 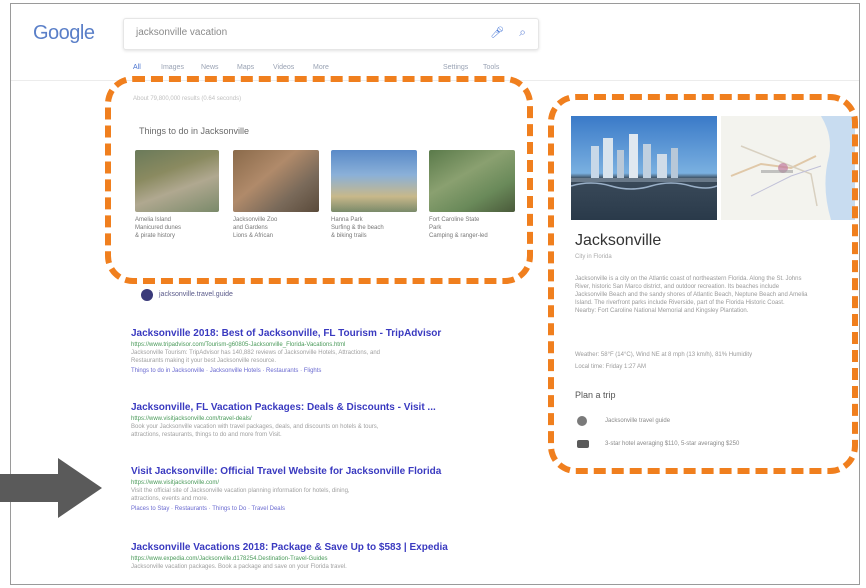 What do you see at coordinates (245, 67) in the screenshot?
I see `tab-maps: Maps` at bounding box center [245, 67].